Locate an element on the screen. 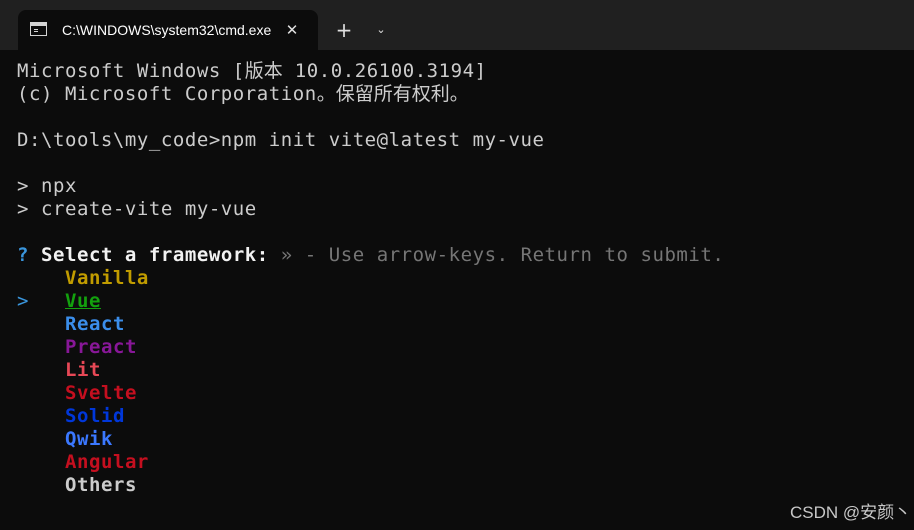  csdn-watermark: CSDN @安颜丶 is located at coordinates (851, 512).